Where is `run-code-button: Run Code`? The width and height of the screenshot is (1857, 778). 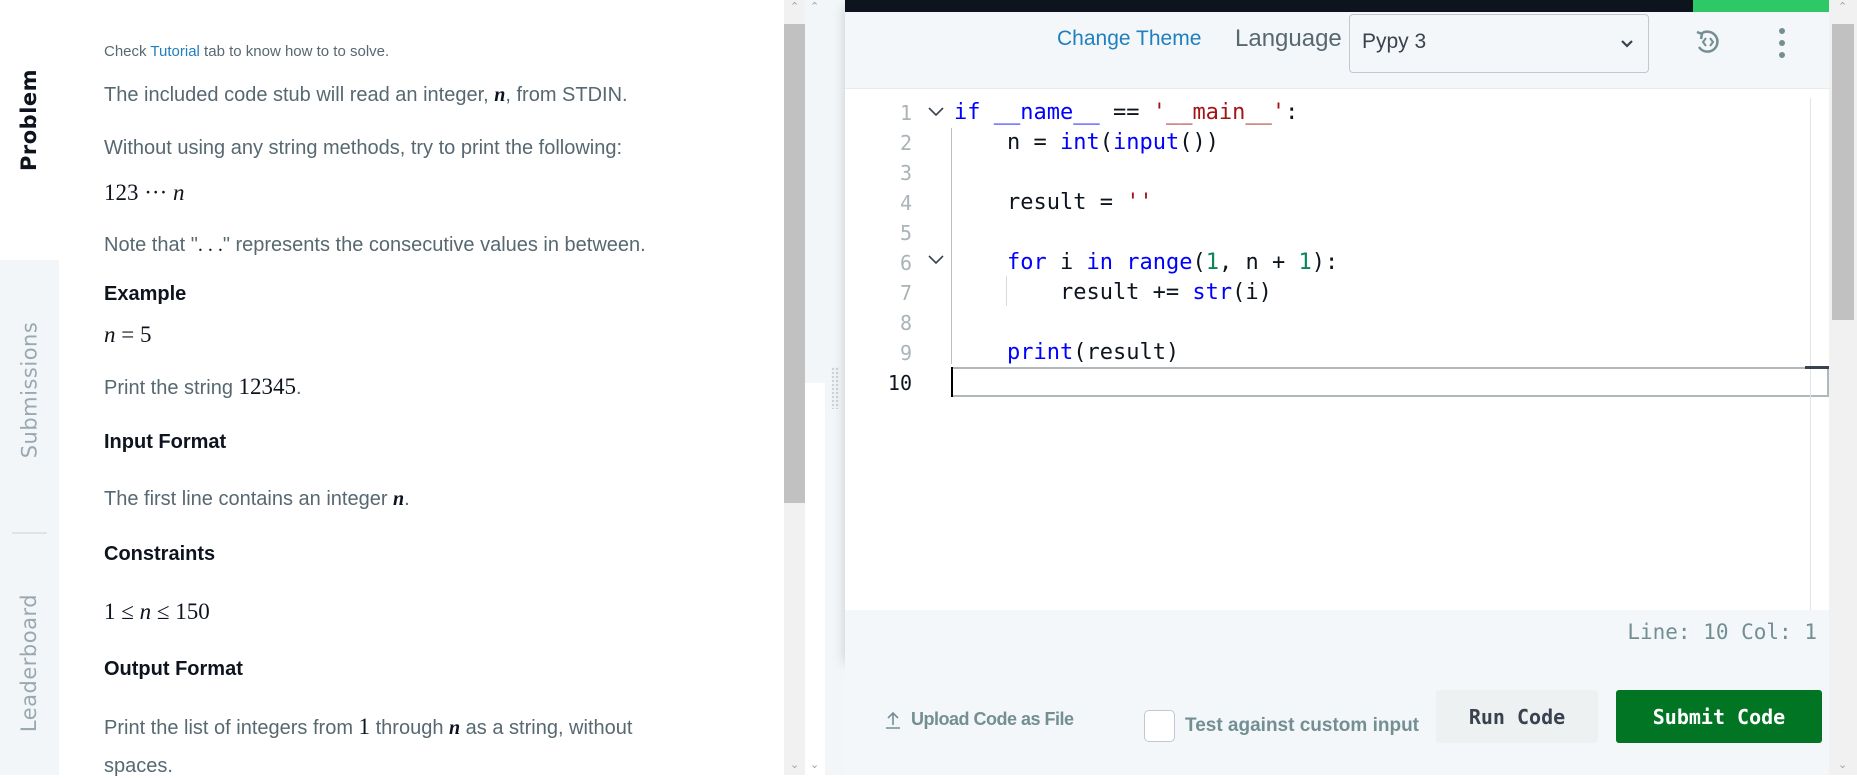
run-code-button: Run Code is located at coordinates (1517, 716).